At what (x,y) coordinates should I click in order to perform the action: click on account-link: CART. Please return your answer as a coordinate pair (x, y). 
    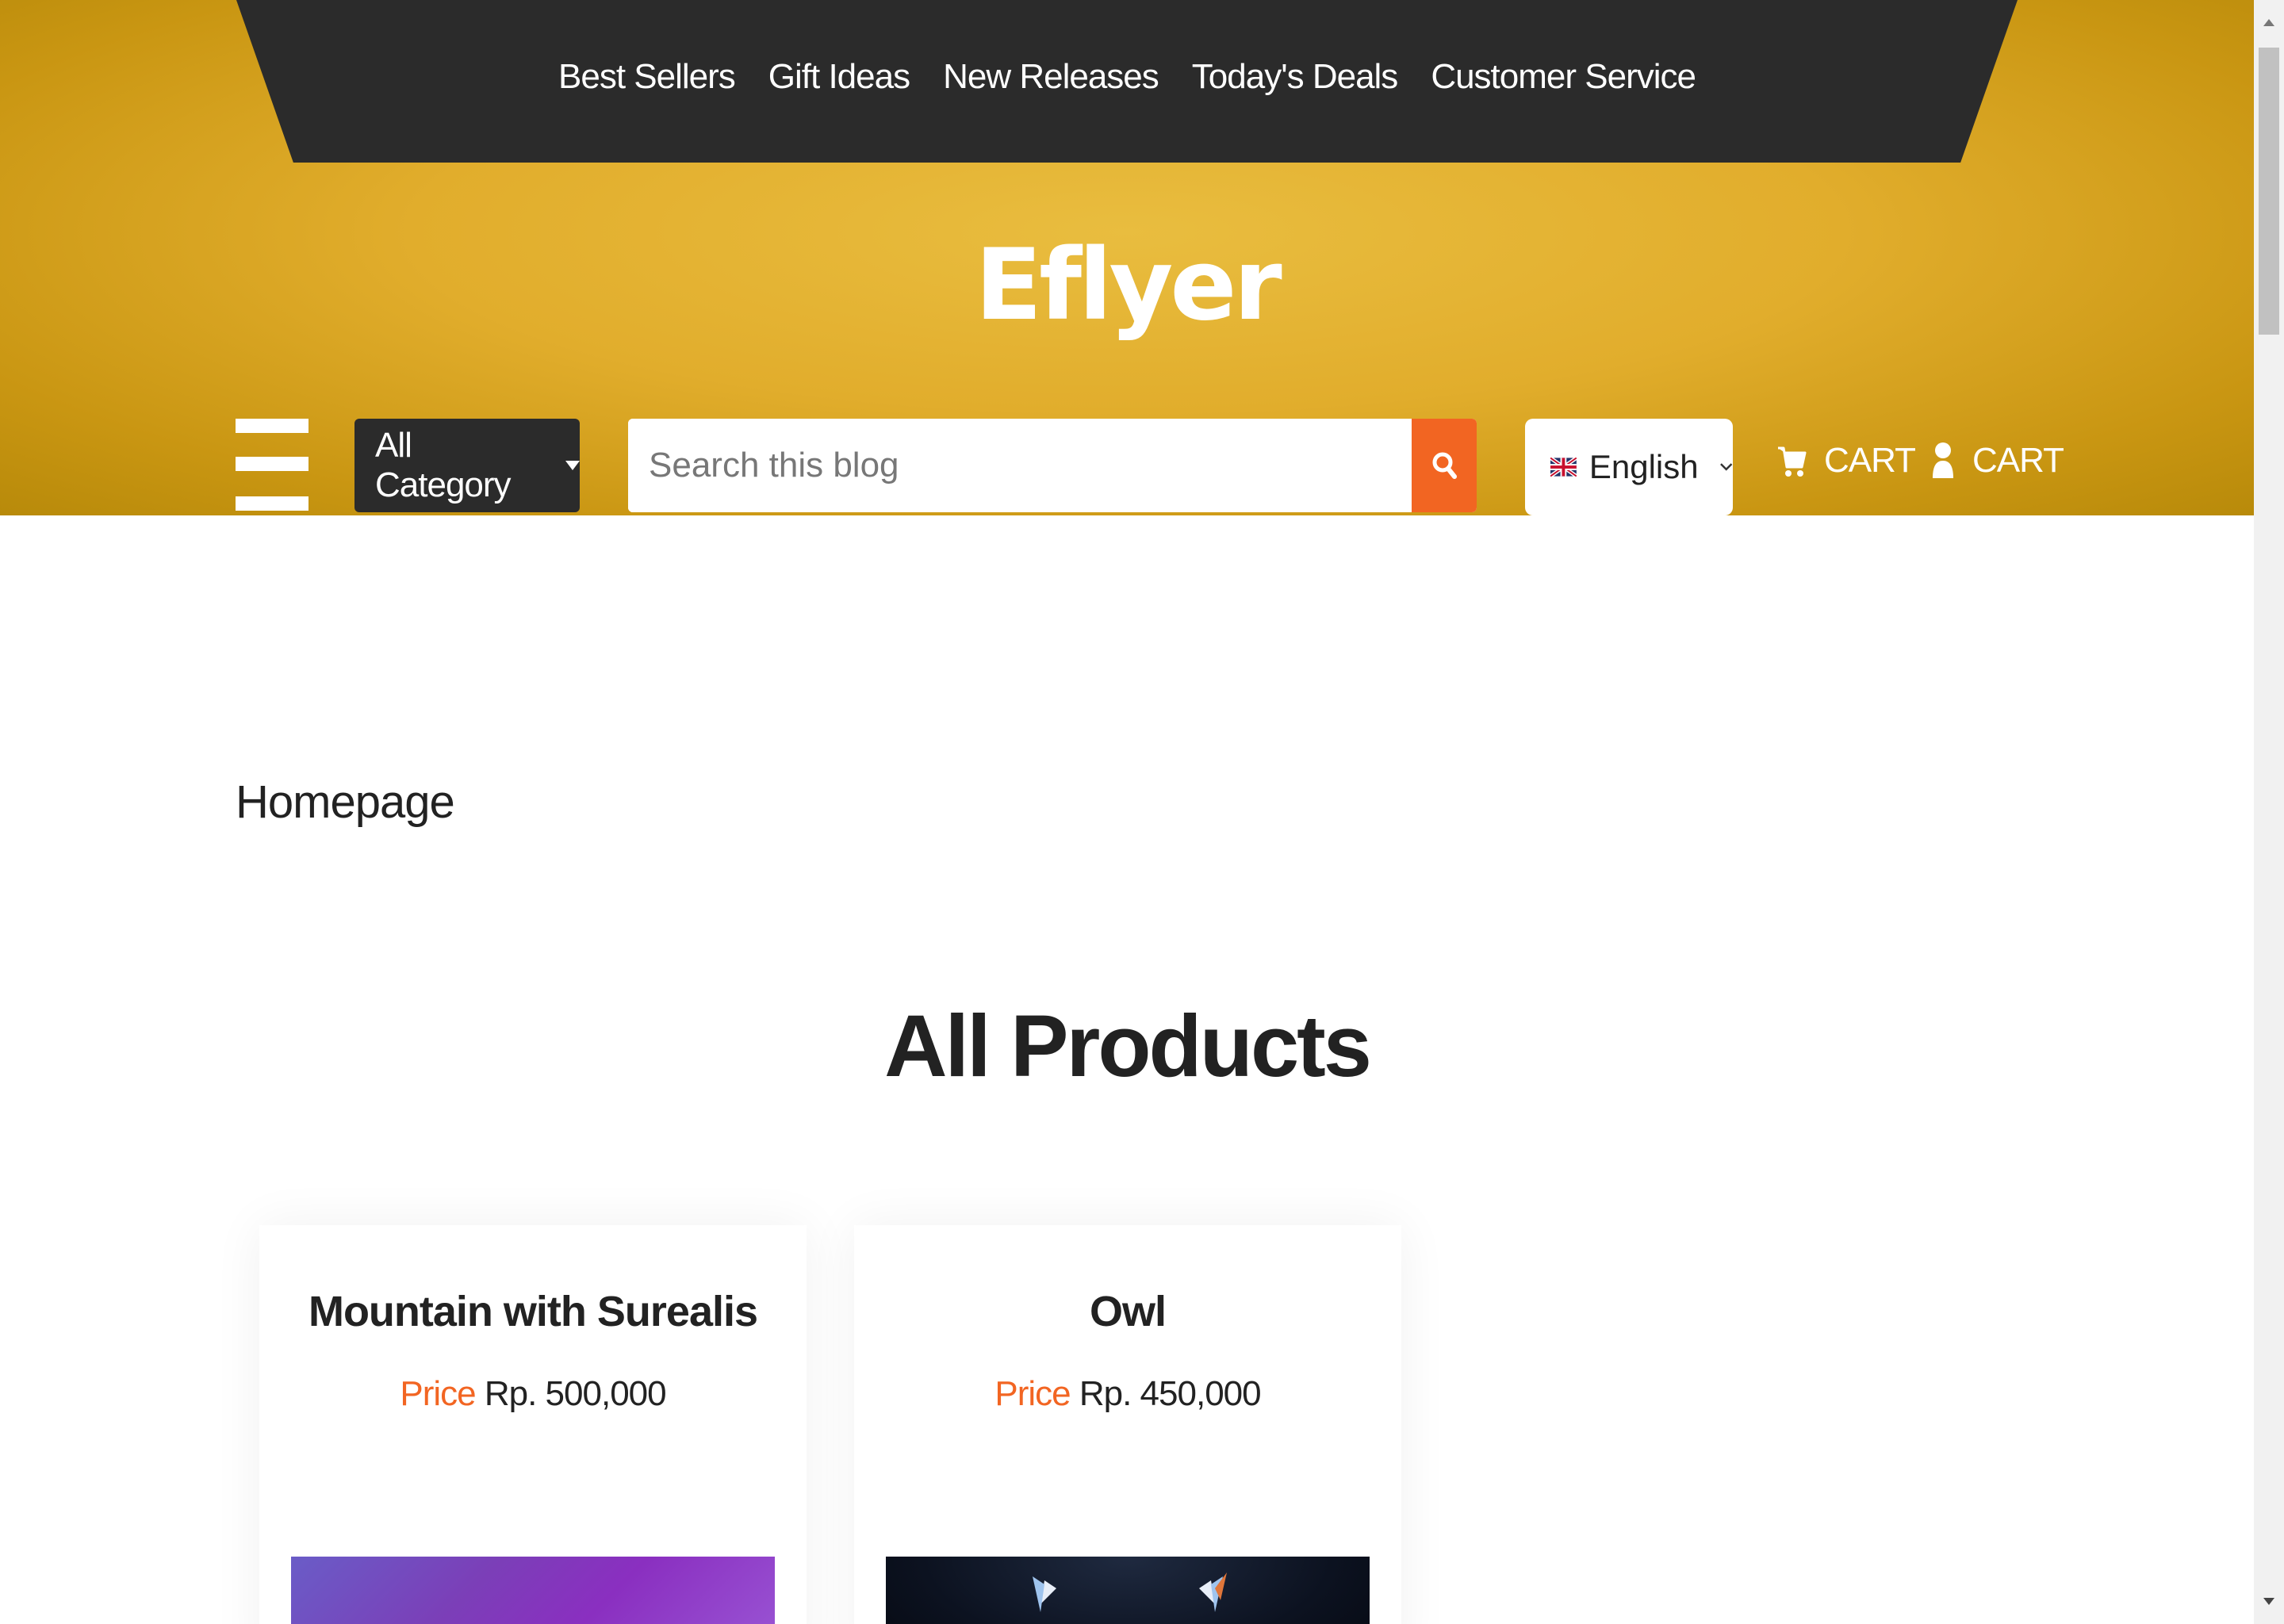
    Looking at the image, I should click on (1997, 461).